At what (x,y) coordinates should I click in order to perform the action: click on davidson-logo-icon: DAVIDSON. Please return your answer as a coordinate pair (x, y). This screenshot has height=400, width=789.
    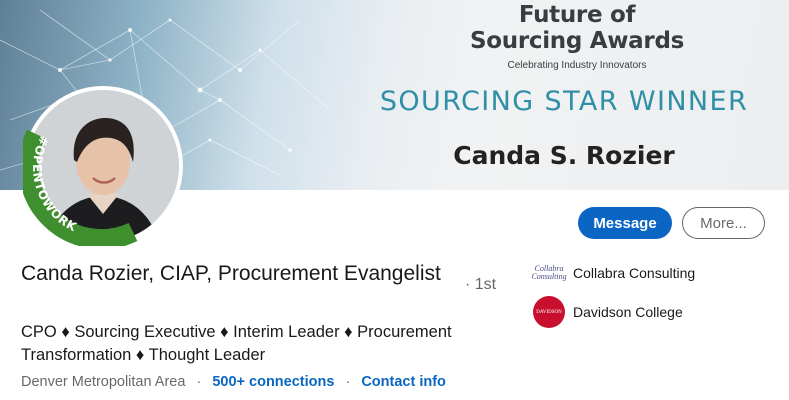
    Looking at the image, I should click on (549, 312).